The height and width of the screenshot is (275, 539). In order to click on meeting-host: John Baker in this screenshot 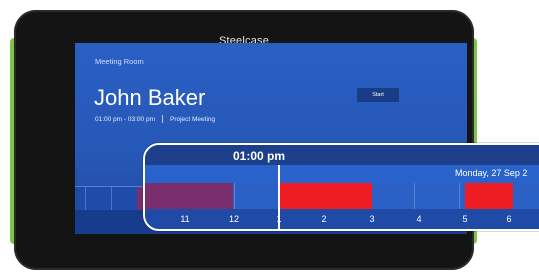, I will do `click(150, 97)`.